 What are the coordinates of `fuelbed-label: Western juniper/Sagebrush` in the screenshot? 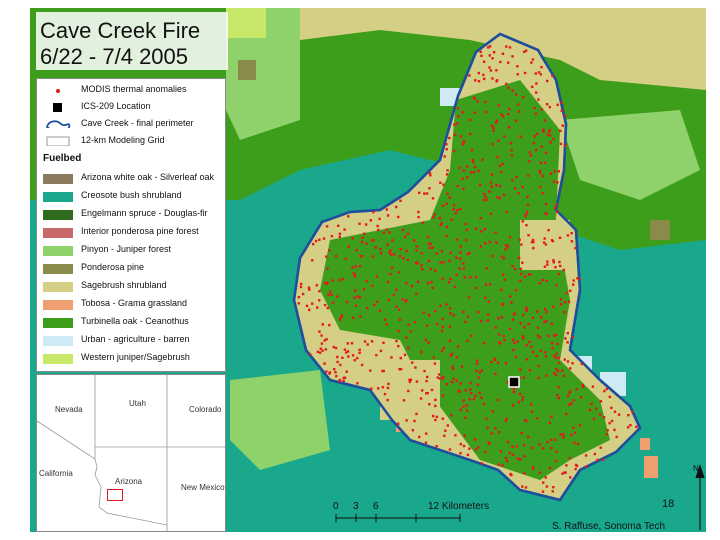 It's located at (135, 357).